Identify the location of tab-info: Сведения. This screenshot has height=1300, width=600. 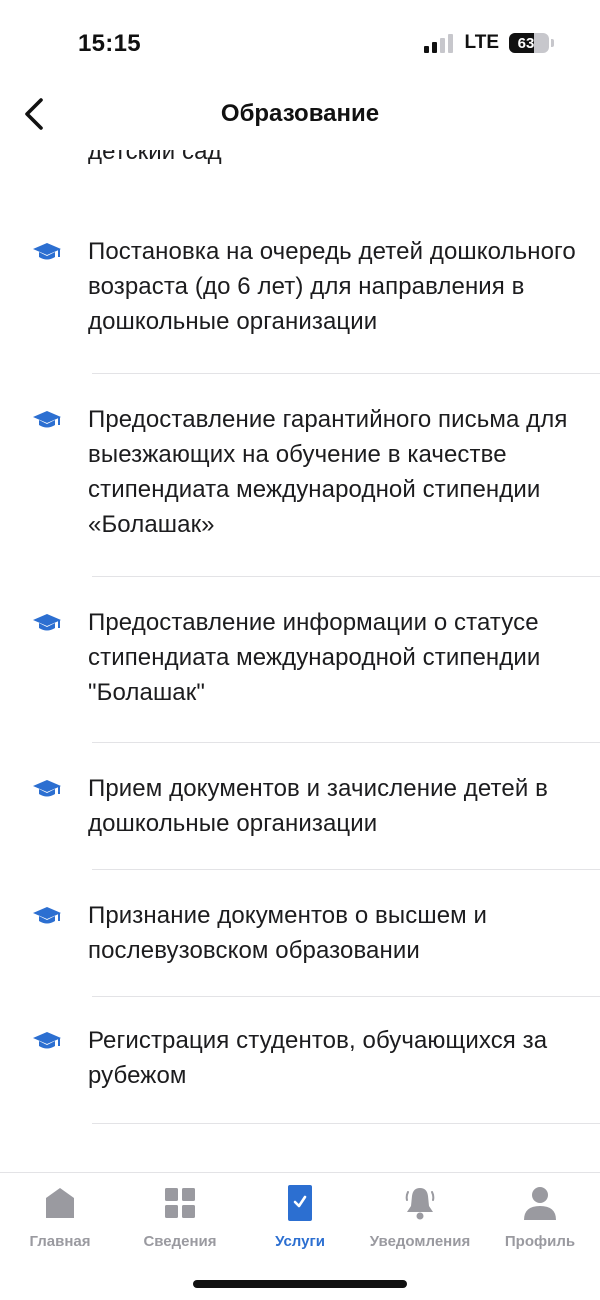
(180, 1216).